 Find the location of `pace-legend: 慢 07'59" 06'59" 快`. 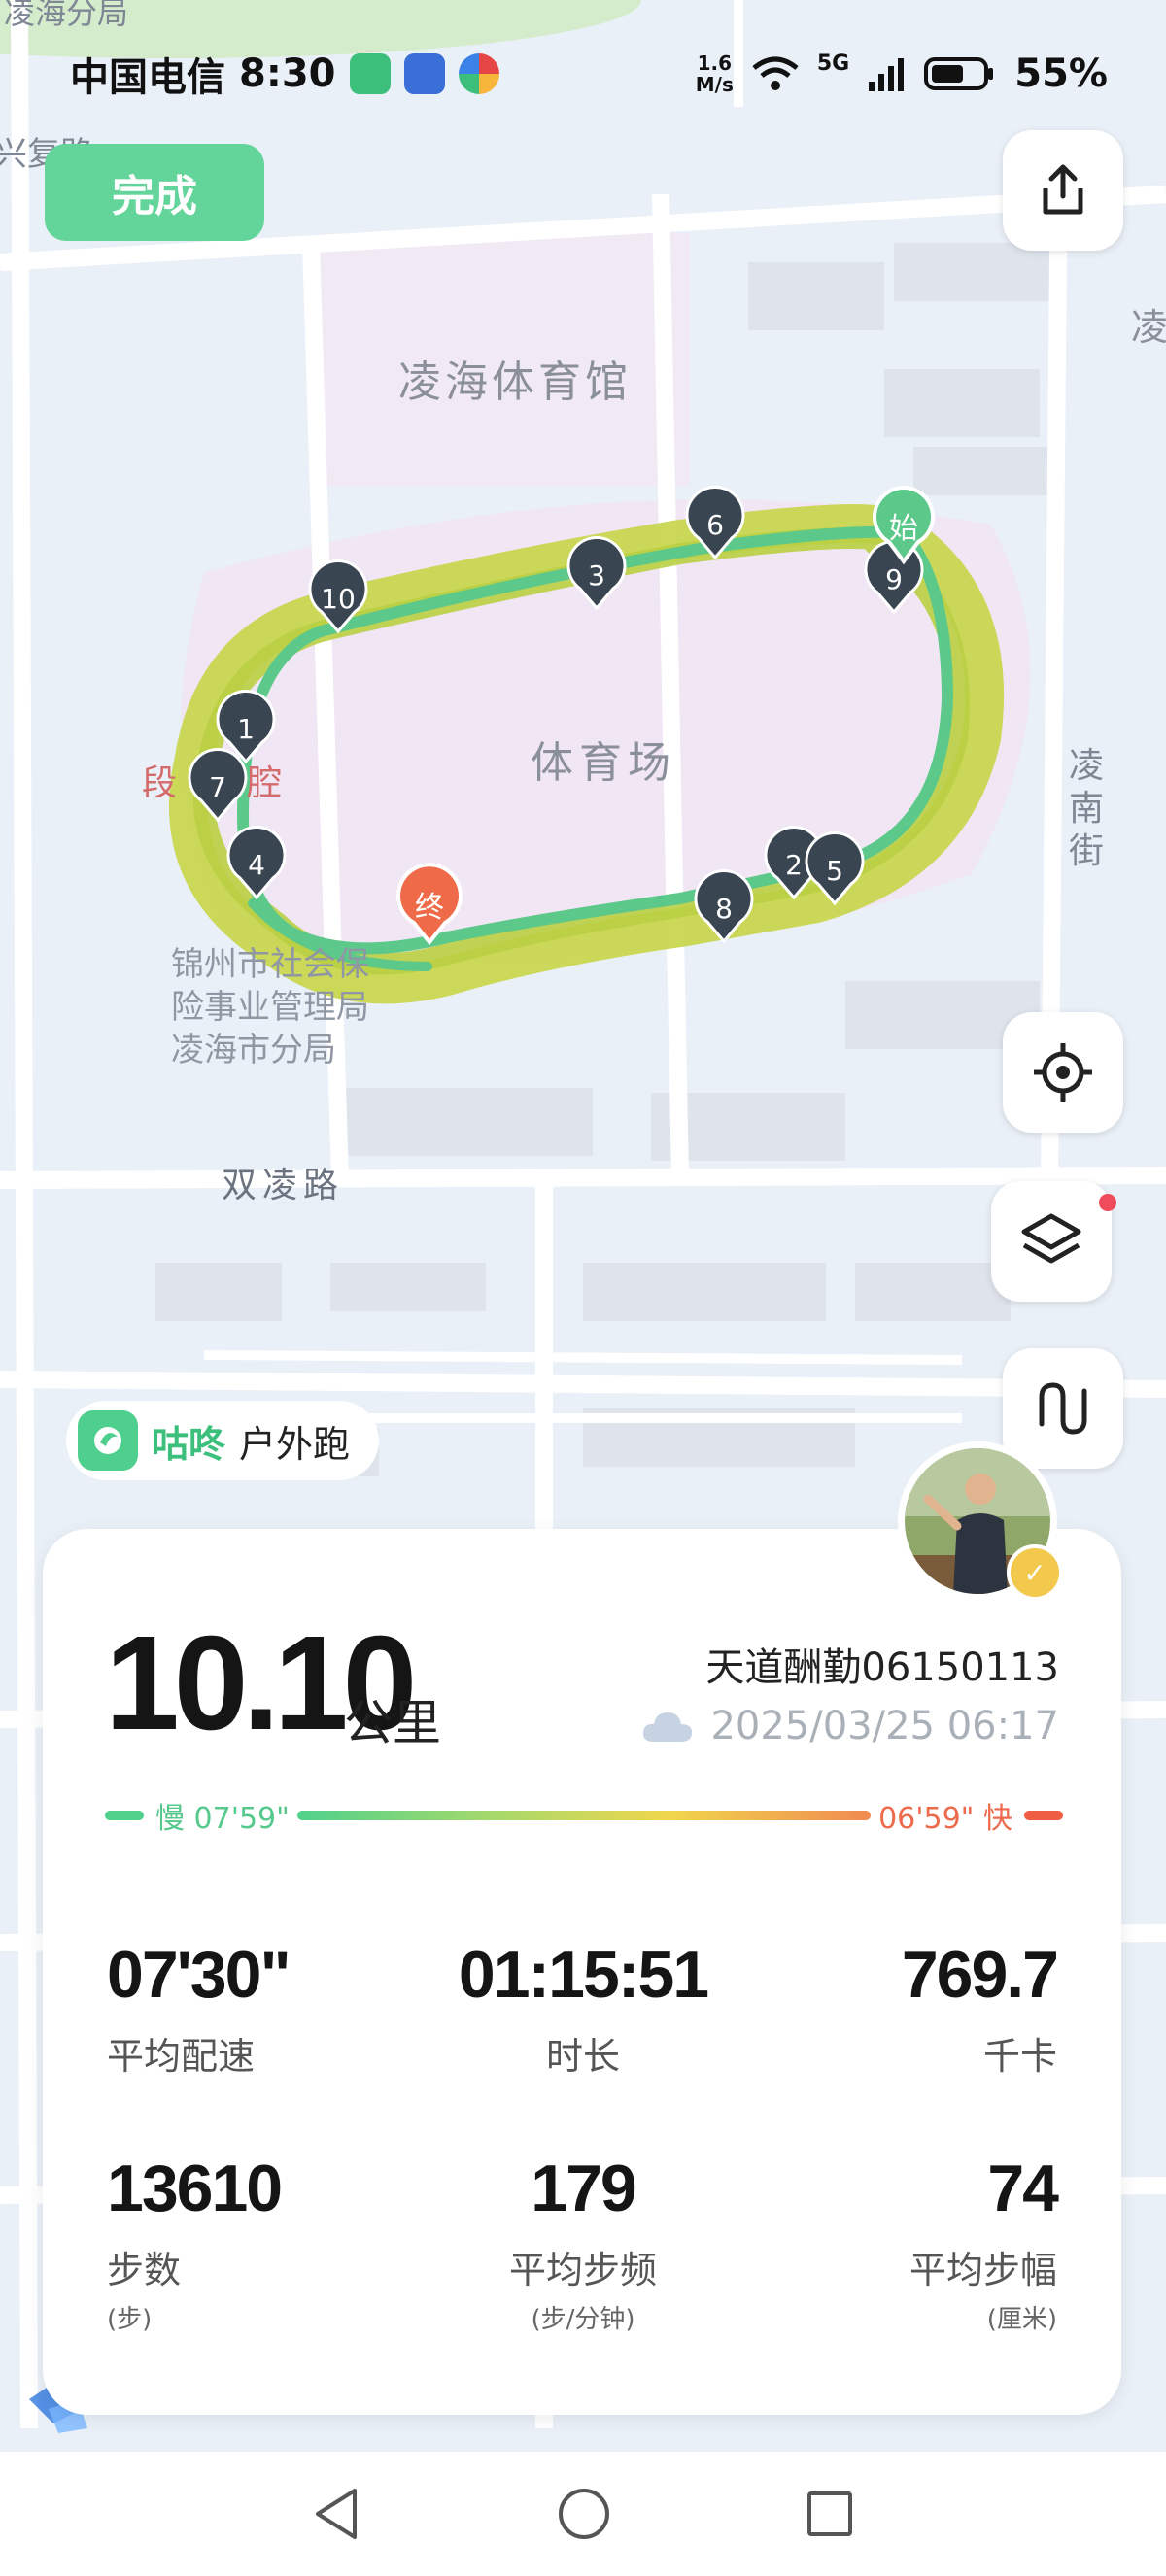

pace-legend: 慢 07'59" 06'59" 快 is located at coordinates (584, 1815).